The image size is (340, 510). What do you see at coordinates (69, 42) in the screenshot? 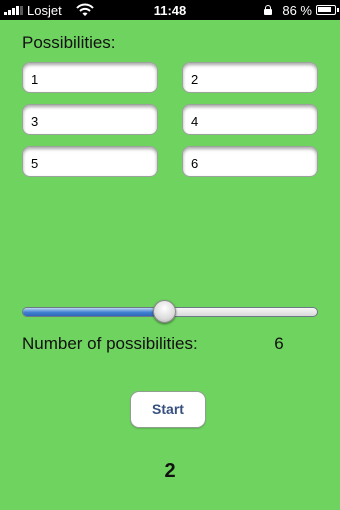
I see `possibilities-heading: Possibilities:` at bounding box center [69, 42].